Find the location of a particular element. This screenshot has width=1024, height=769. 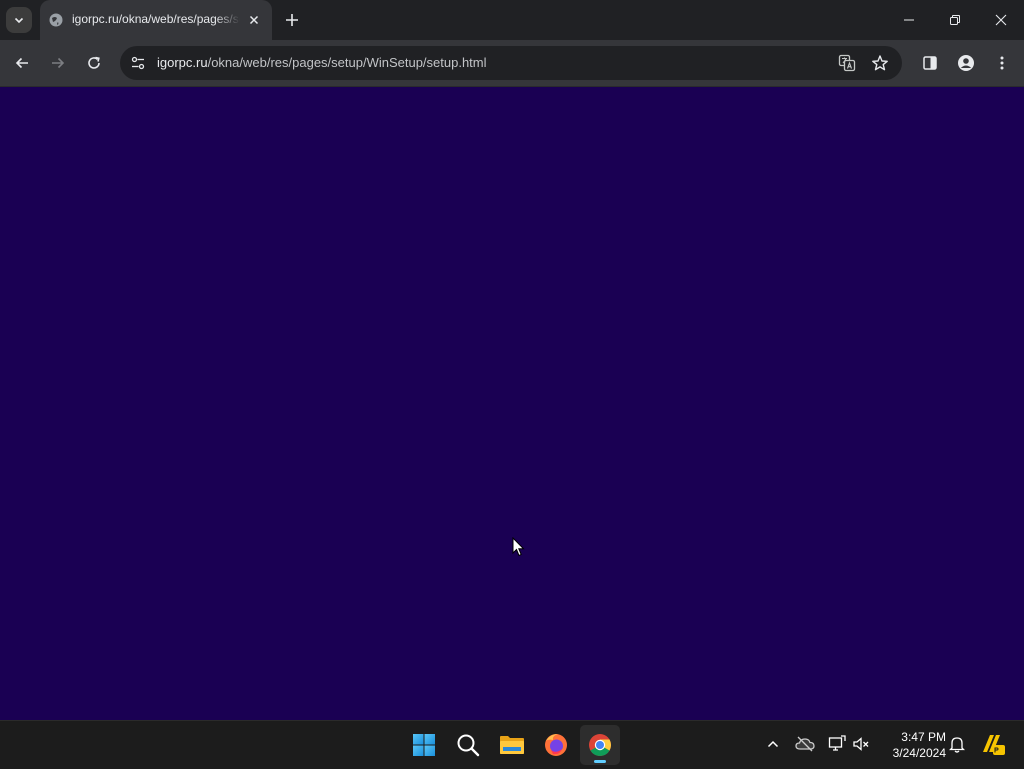

file-explorer-button is located at coordinates (512, 745).